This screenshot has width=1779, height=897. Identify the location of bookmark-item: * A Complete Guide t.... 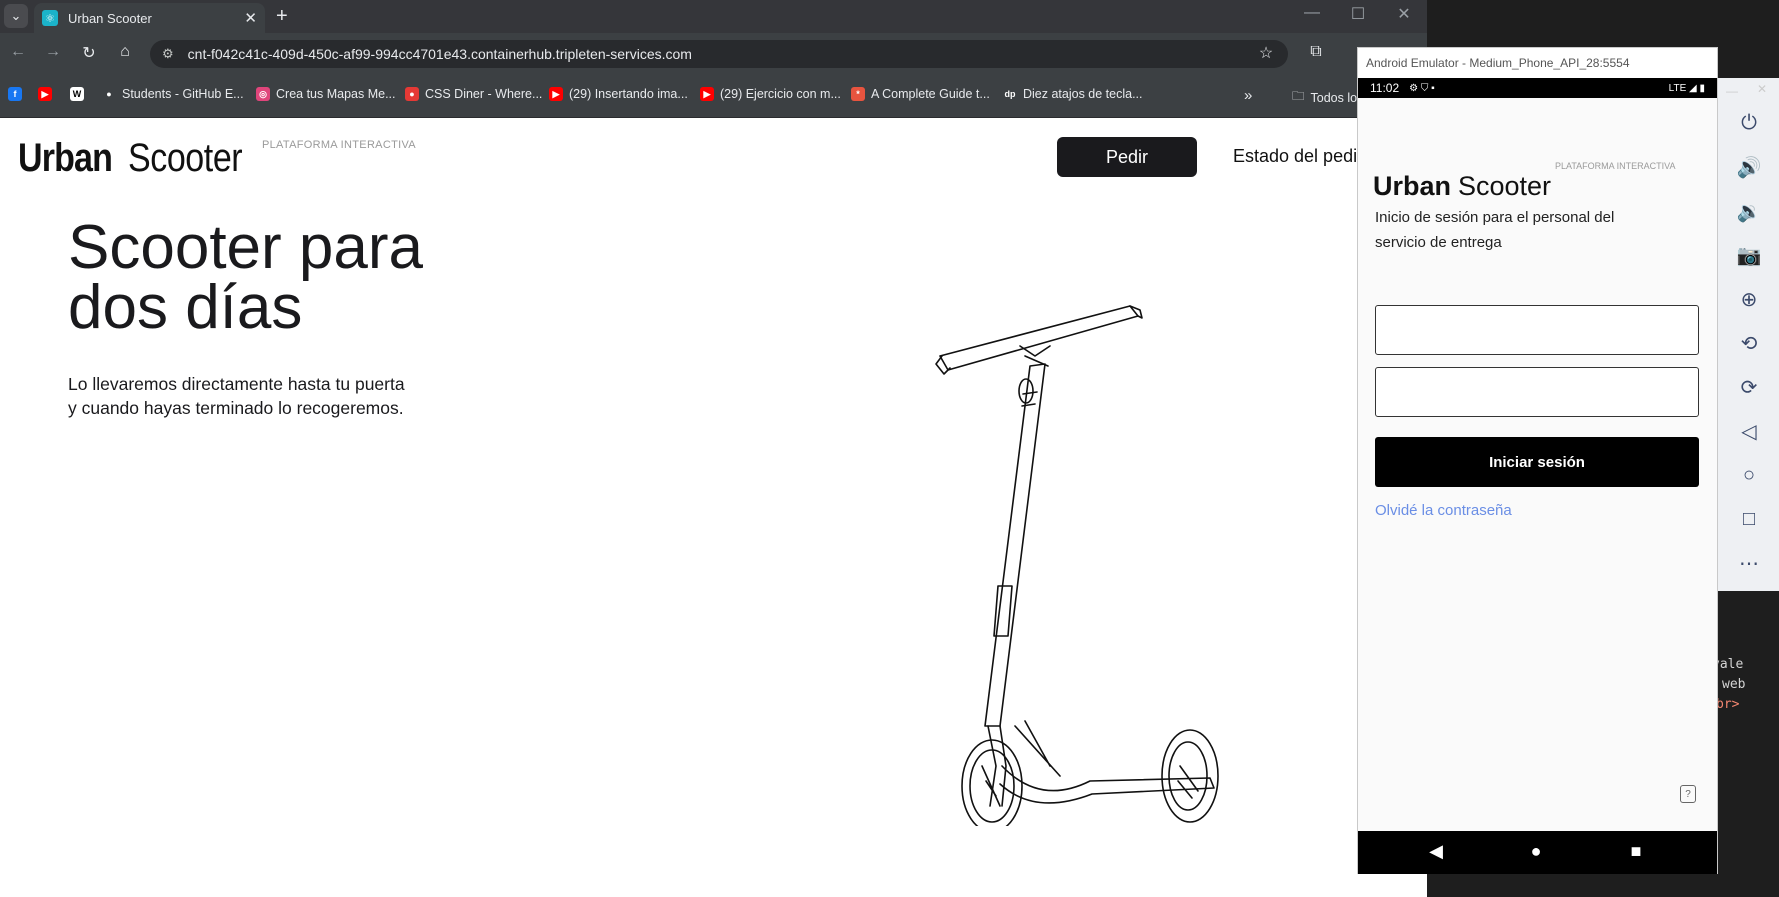
(920, 94).